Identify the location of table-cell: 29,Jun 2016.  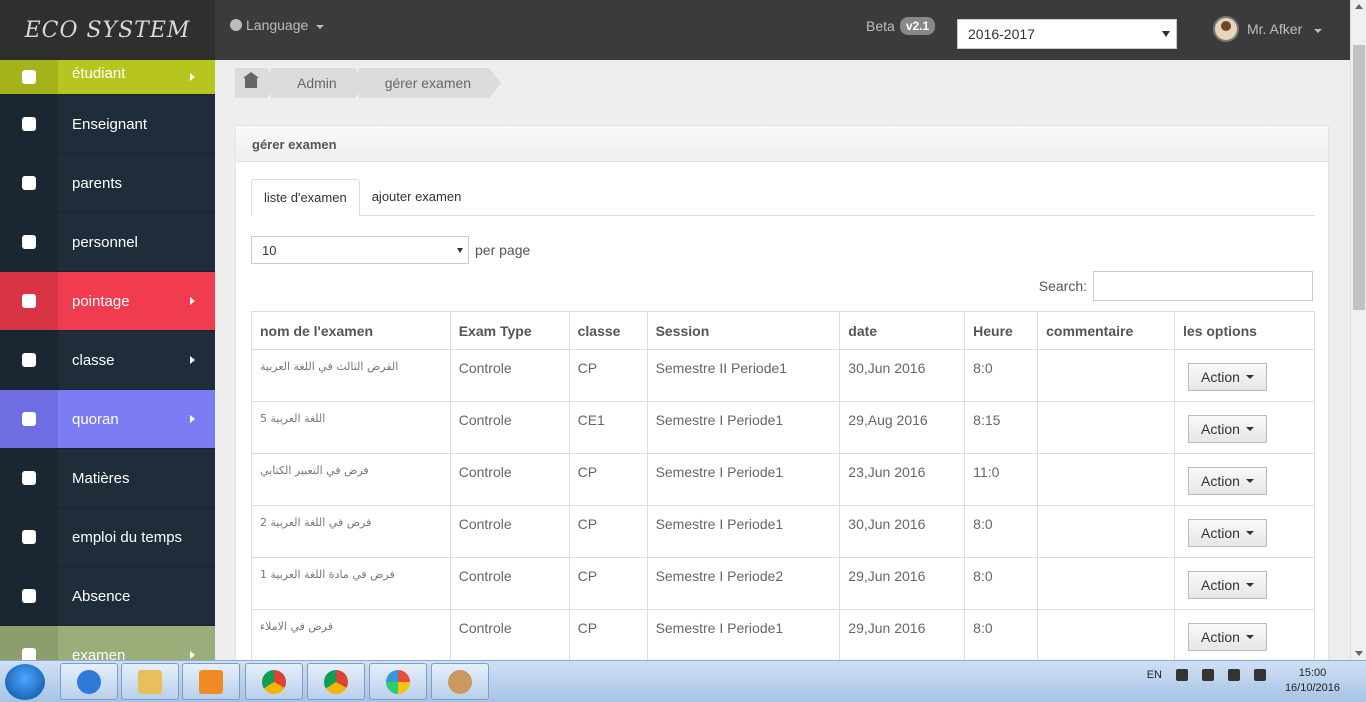
(902, 583).